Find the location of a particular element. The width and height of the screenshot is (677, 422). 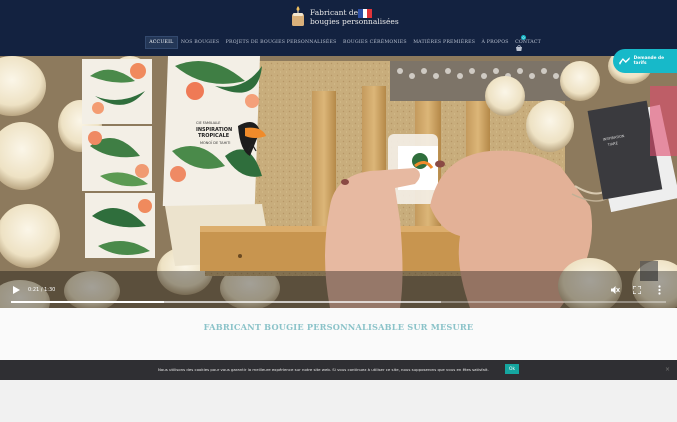

video-progress-played is located at coordinates (87, 302).